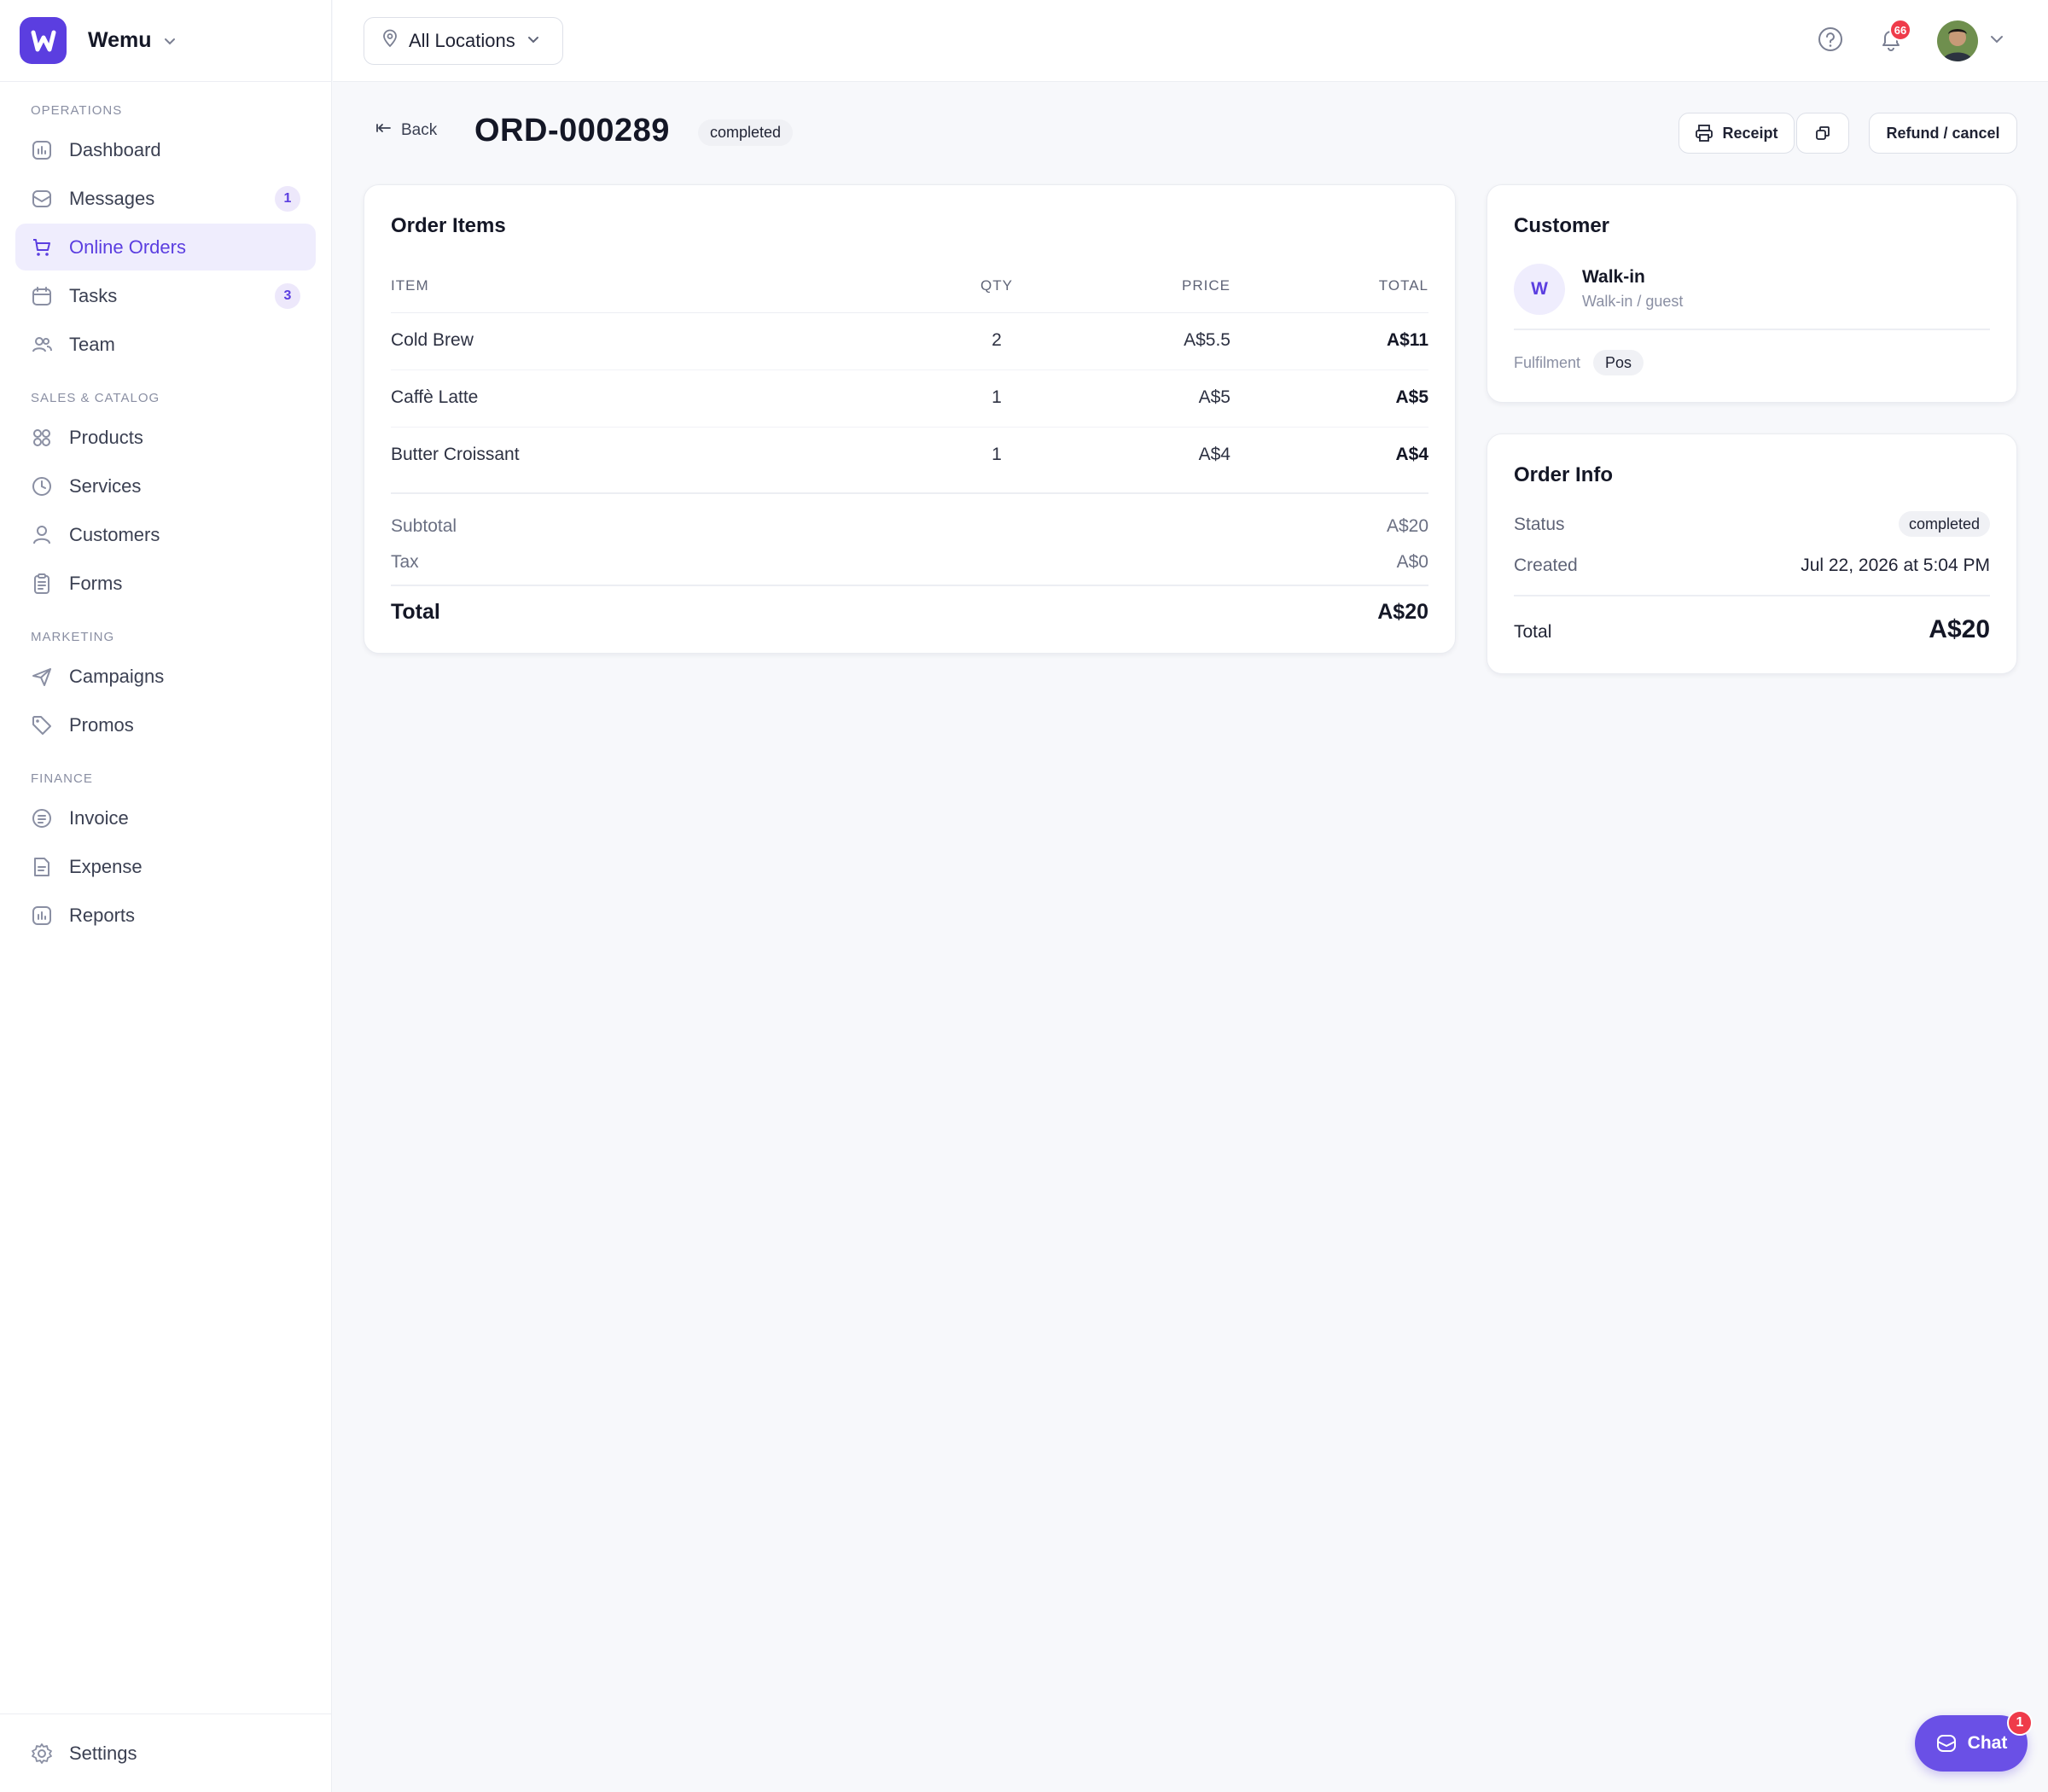 This screenshot has width=2048, height=1792. I want to click on sidebar-item-customers: Customers, so click(165, 534).